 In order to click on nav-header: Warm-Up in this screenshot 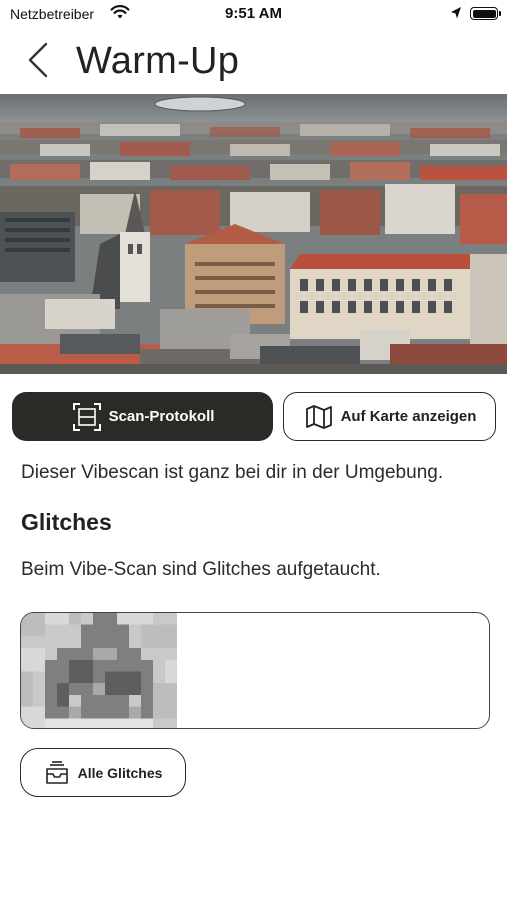, I will do `click(253, 61)`.